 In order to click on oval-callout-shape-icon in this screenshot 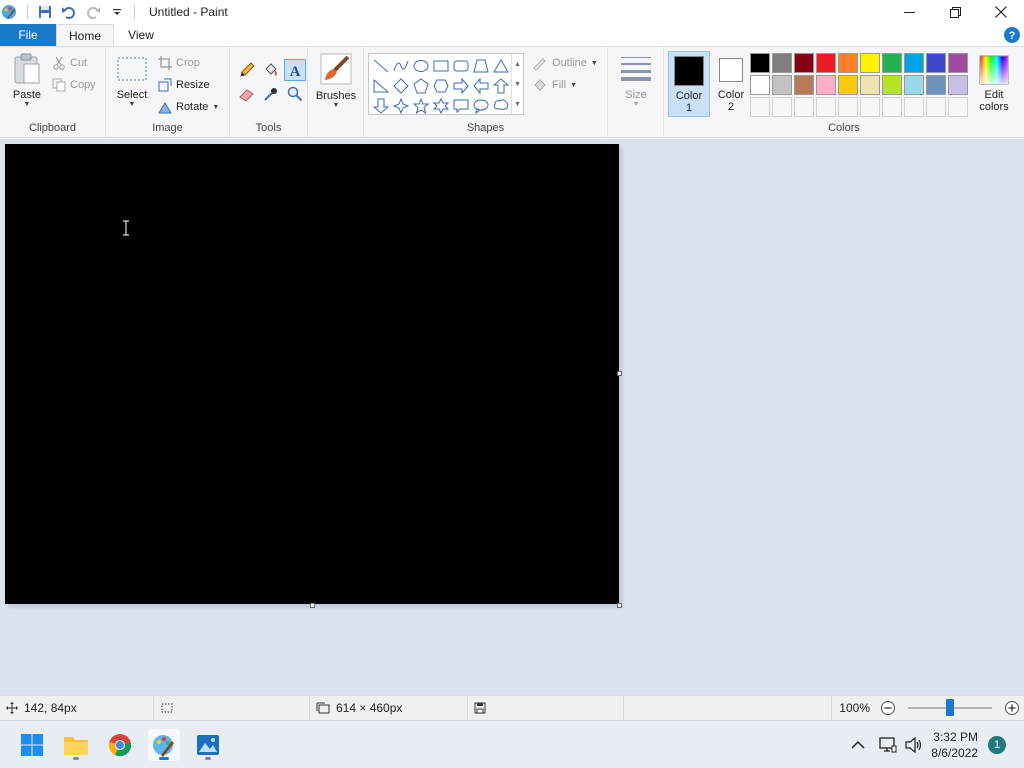, I will do `click(481, 106)`.